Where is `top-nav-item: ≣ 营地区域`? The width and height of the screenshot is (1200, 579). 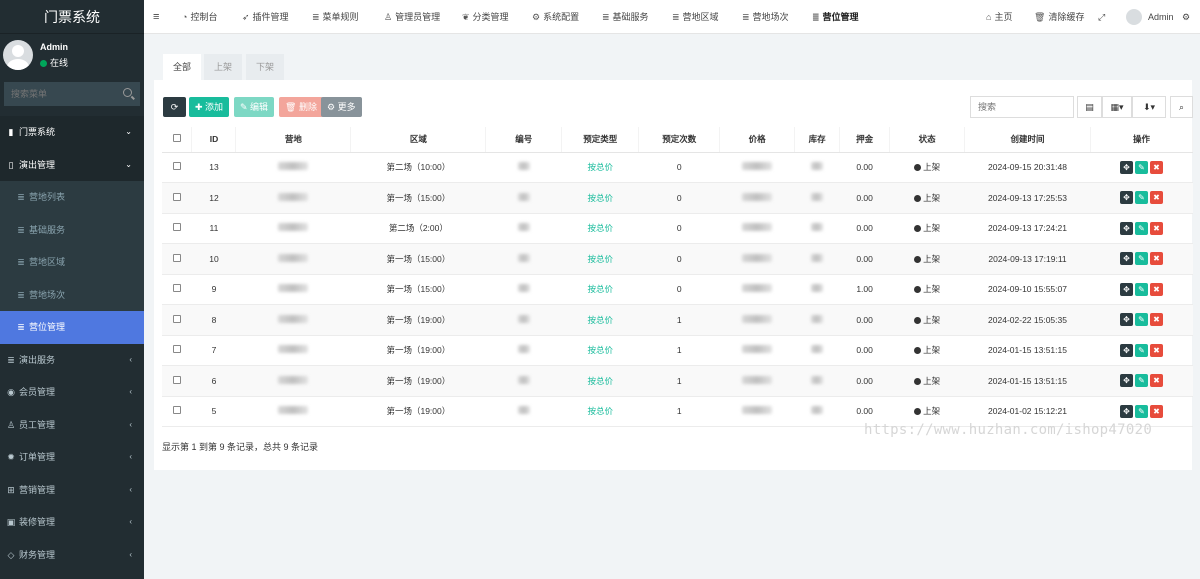 top-nav-item: ≣ 营地区域 is located at coordinates (695, 17).